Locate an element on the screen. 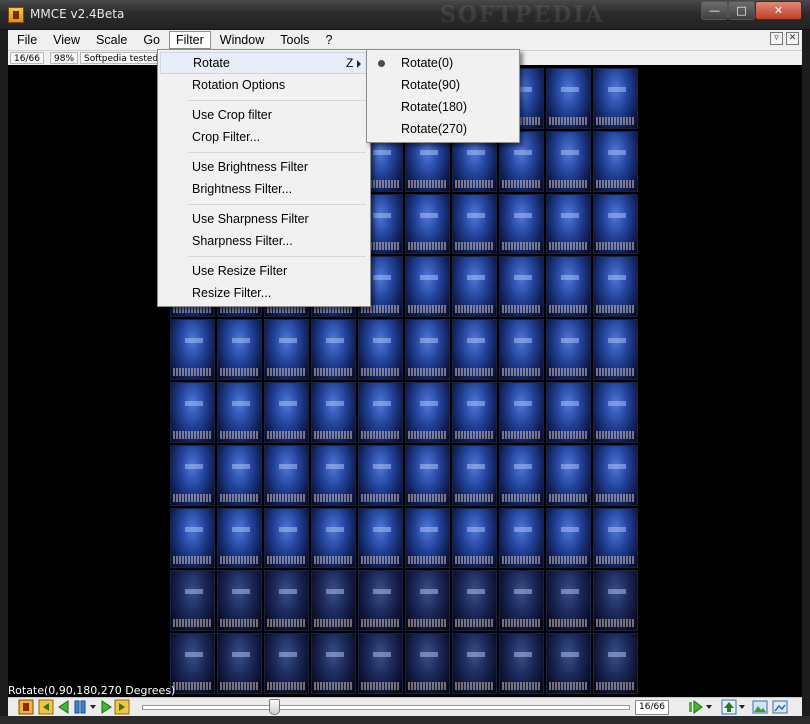 The image size is (810, 724). prev-page-icon is located at coordinates (64, 707).